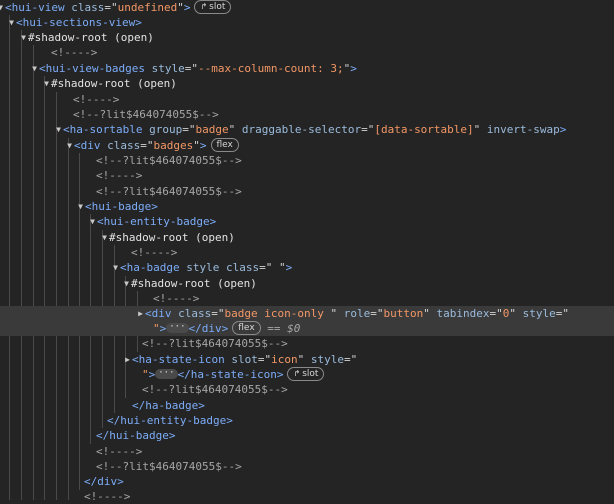 The width and height of the screenshot is (614, 504). Describe the element at coordinates (307, 145) in the screenshot. I see `dom-node-row: ▼ <div class="badges"> flex` at that location.